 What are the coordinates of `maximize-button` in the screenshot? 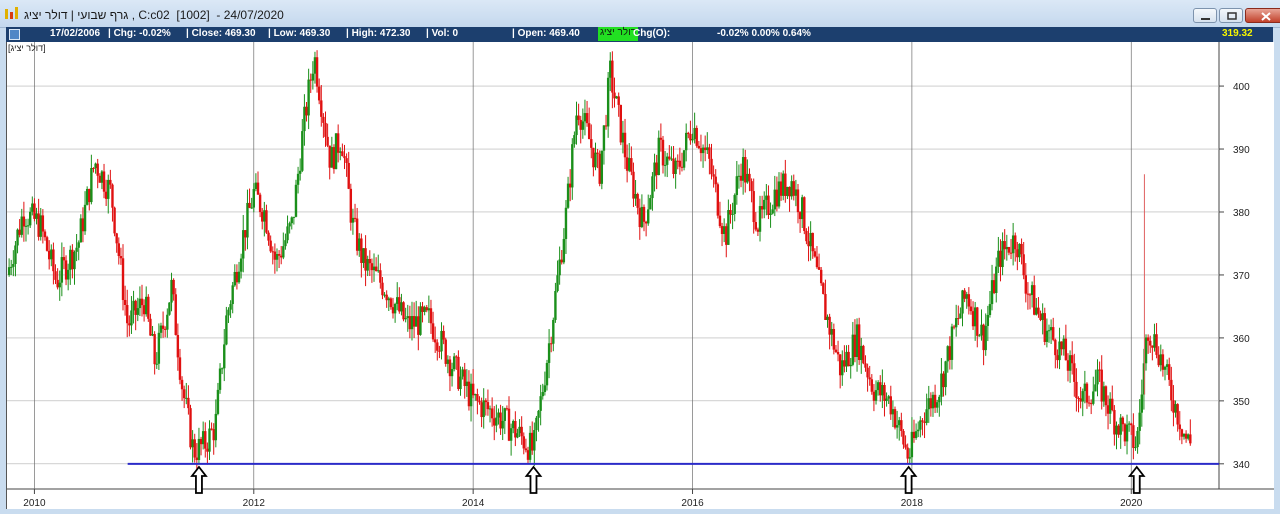 It's located at (1231, 15).